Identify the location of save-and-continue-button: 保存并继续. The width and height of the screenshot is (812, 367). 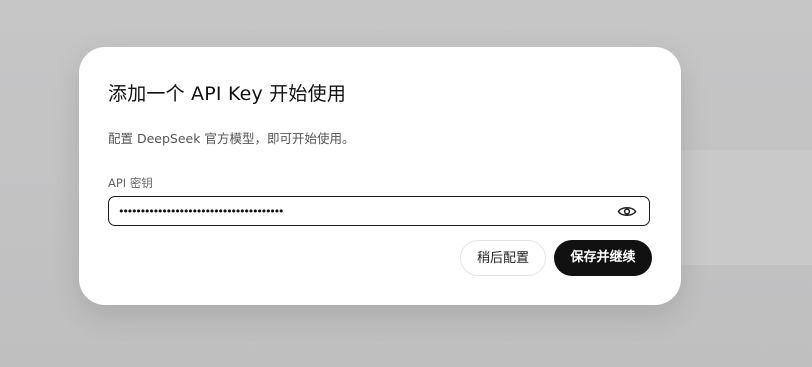
(603, 258).